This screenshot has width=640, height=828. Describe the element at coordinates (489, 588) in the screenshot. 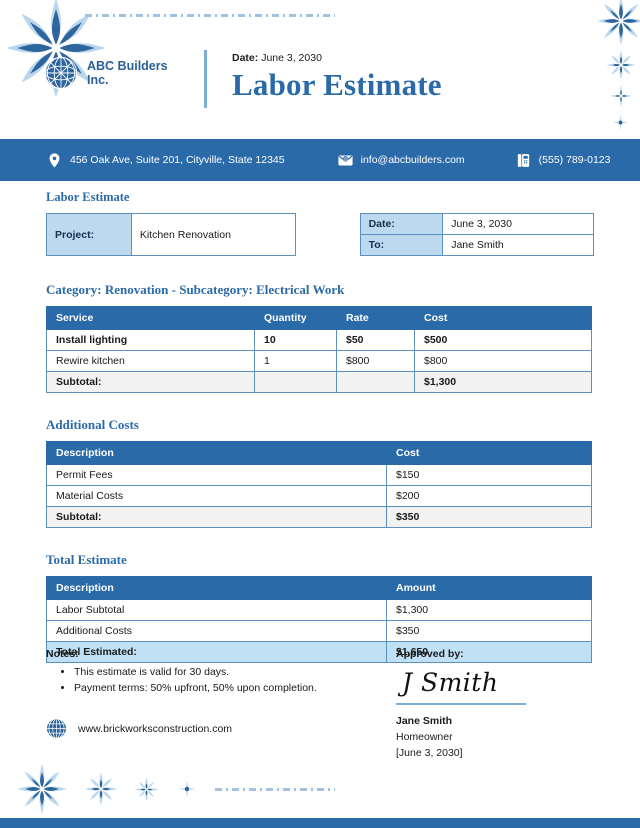

I see `col-amount: Amount` at that location.